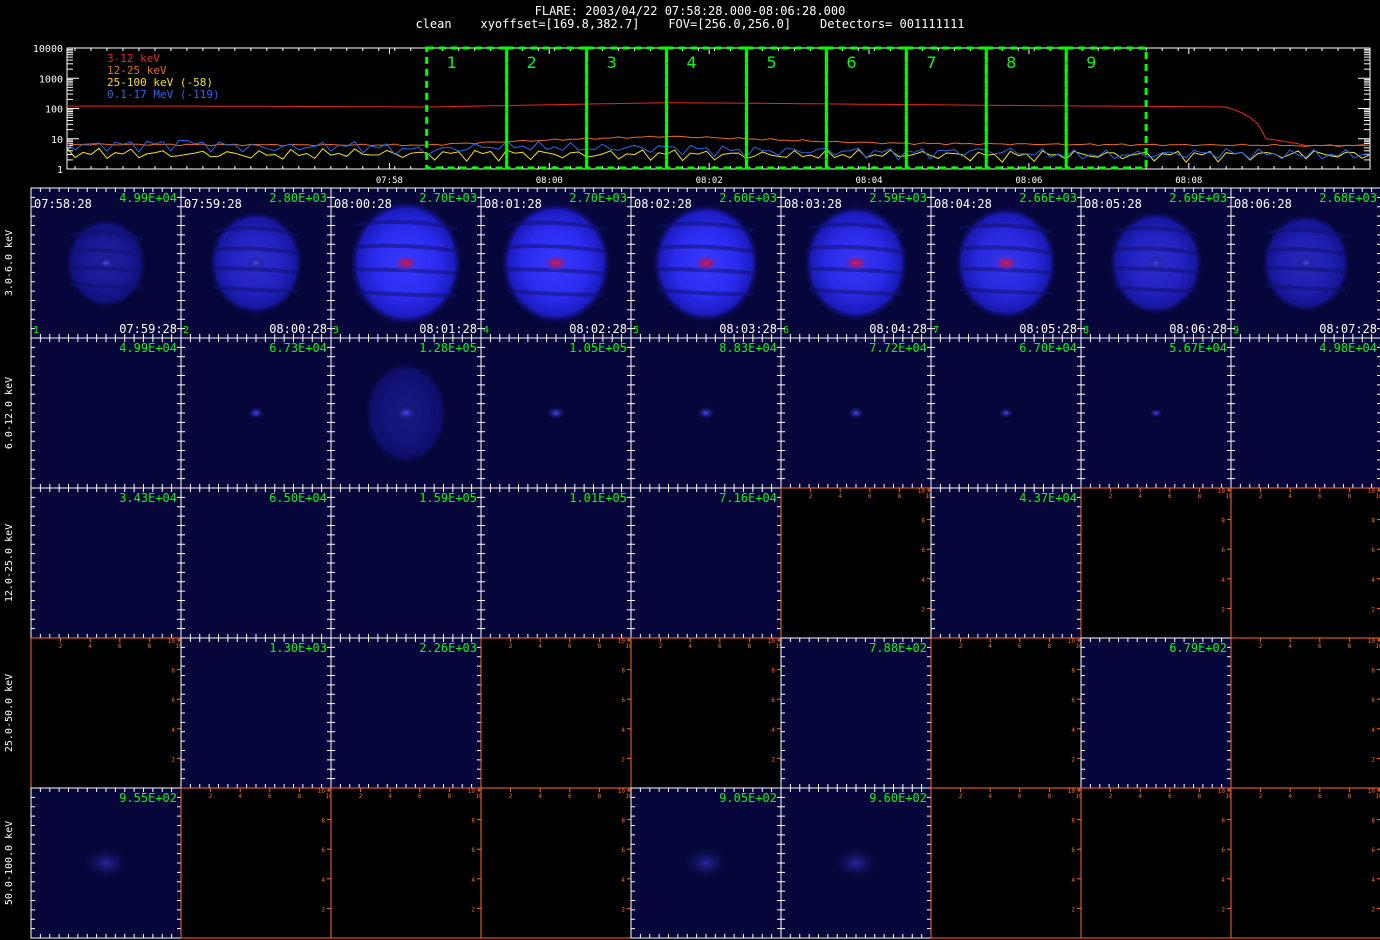 This screenshot has height=940, width=1380. What do you see at coordinates (148, 798) in the screenshot?
I see `peak-counts-label: 9.55E+02` at bounding box center [148, 798].